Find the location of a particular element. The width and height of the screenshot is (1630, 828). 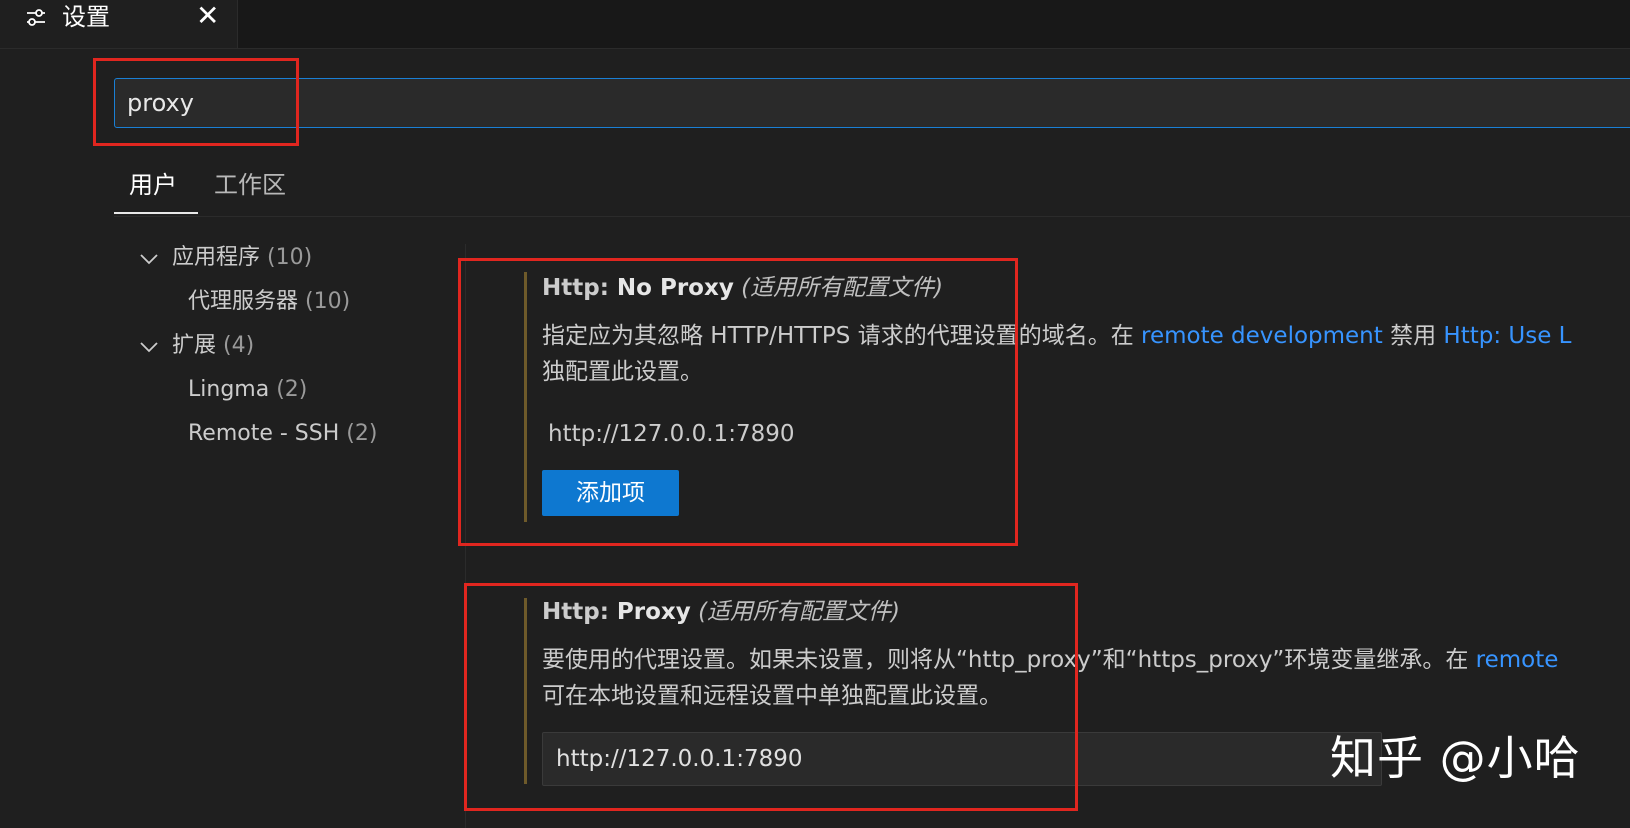

description-text: 指定应为其忽略 HTTP/HTTPS 请求的代理设置的域名。在 is located at coordinates (841, 336).